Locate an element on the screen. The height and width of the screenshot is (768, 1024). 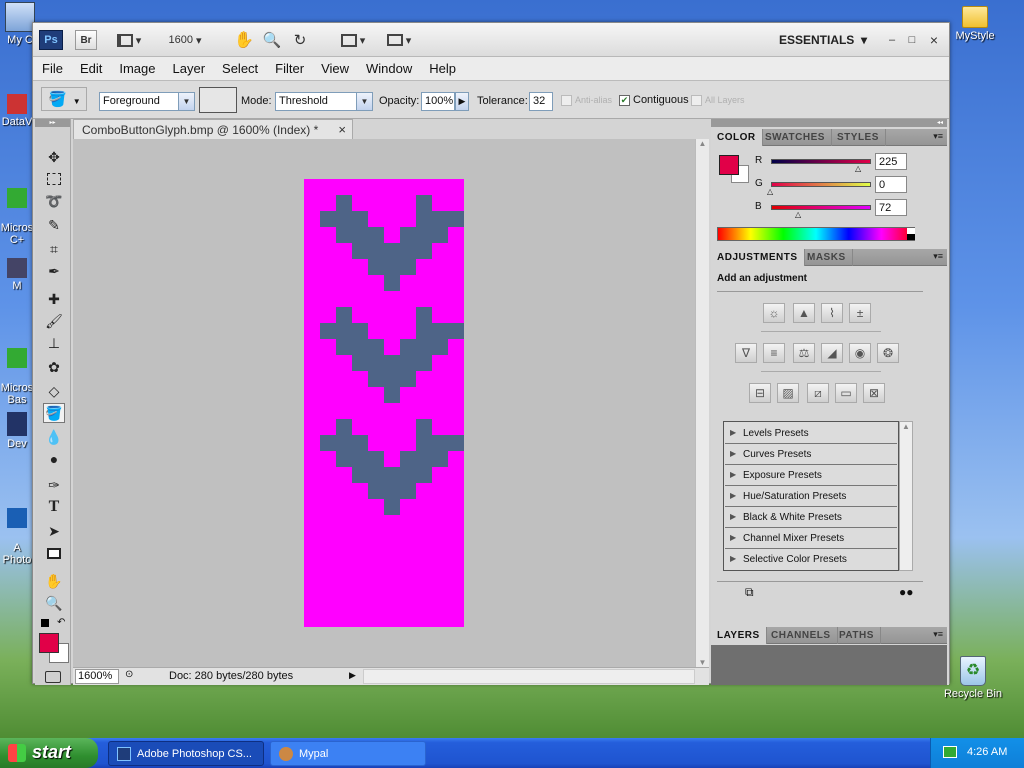
photo-filter-icon: ◉ is located at coordinates (860, 353).